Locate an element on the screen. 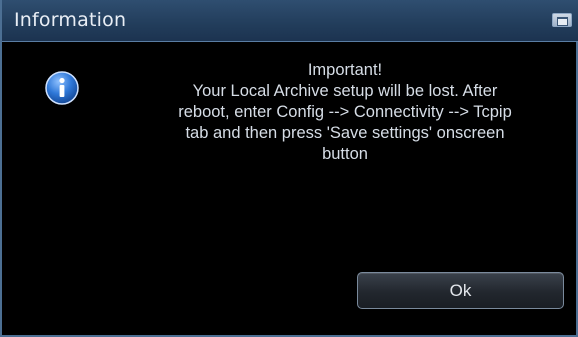 This screenshot has width=578, height=337. title-bar: Information is located at coordinates (290, 21).